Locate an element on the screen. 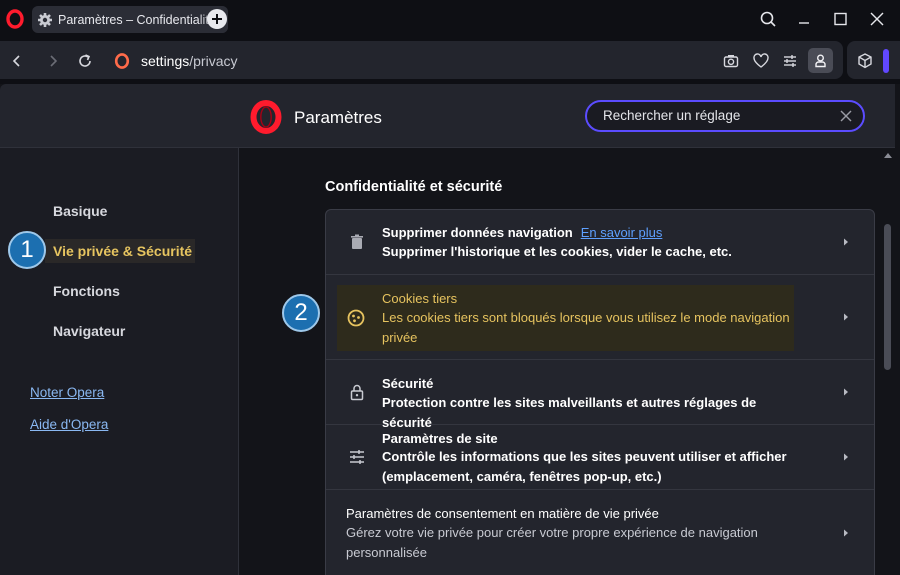  gear-icon is located at coordinates (45, 19).